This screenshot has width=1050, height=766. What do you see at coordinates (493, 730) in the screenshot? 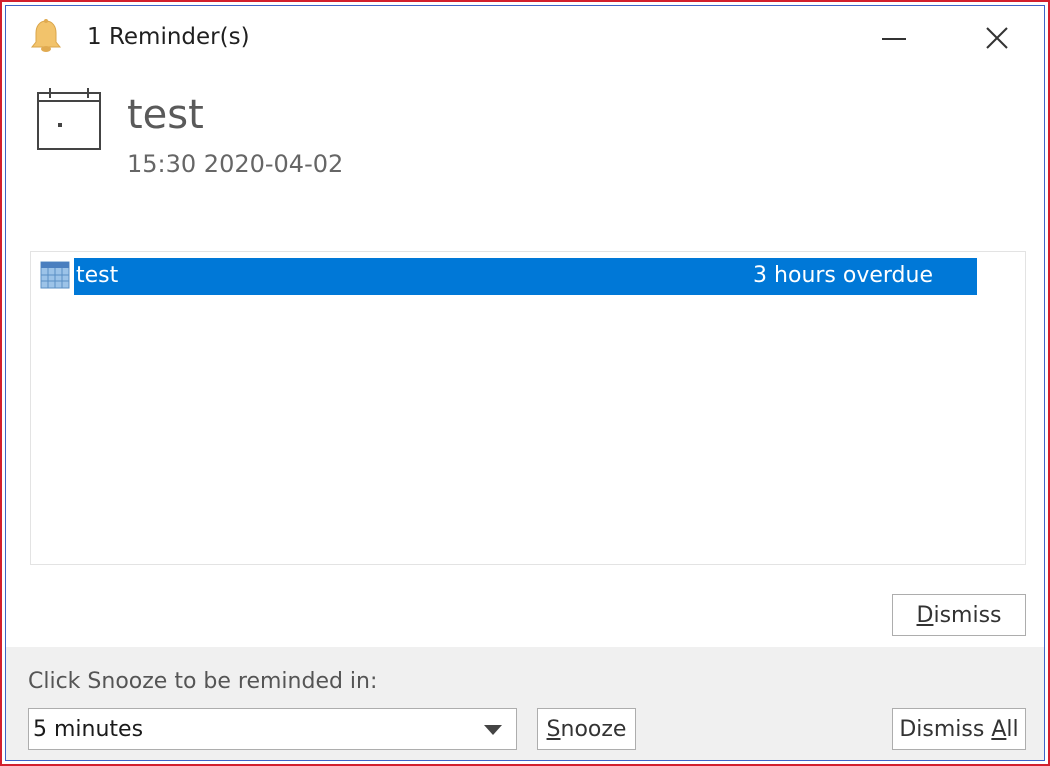
I see `chevron-down-icon` at bounding box center [493, 730].